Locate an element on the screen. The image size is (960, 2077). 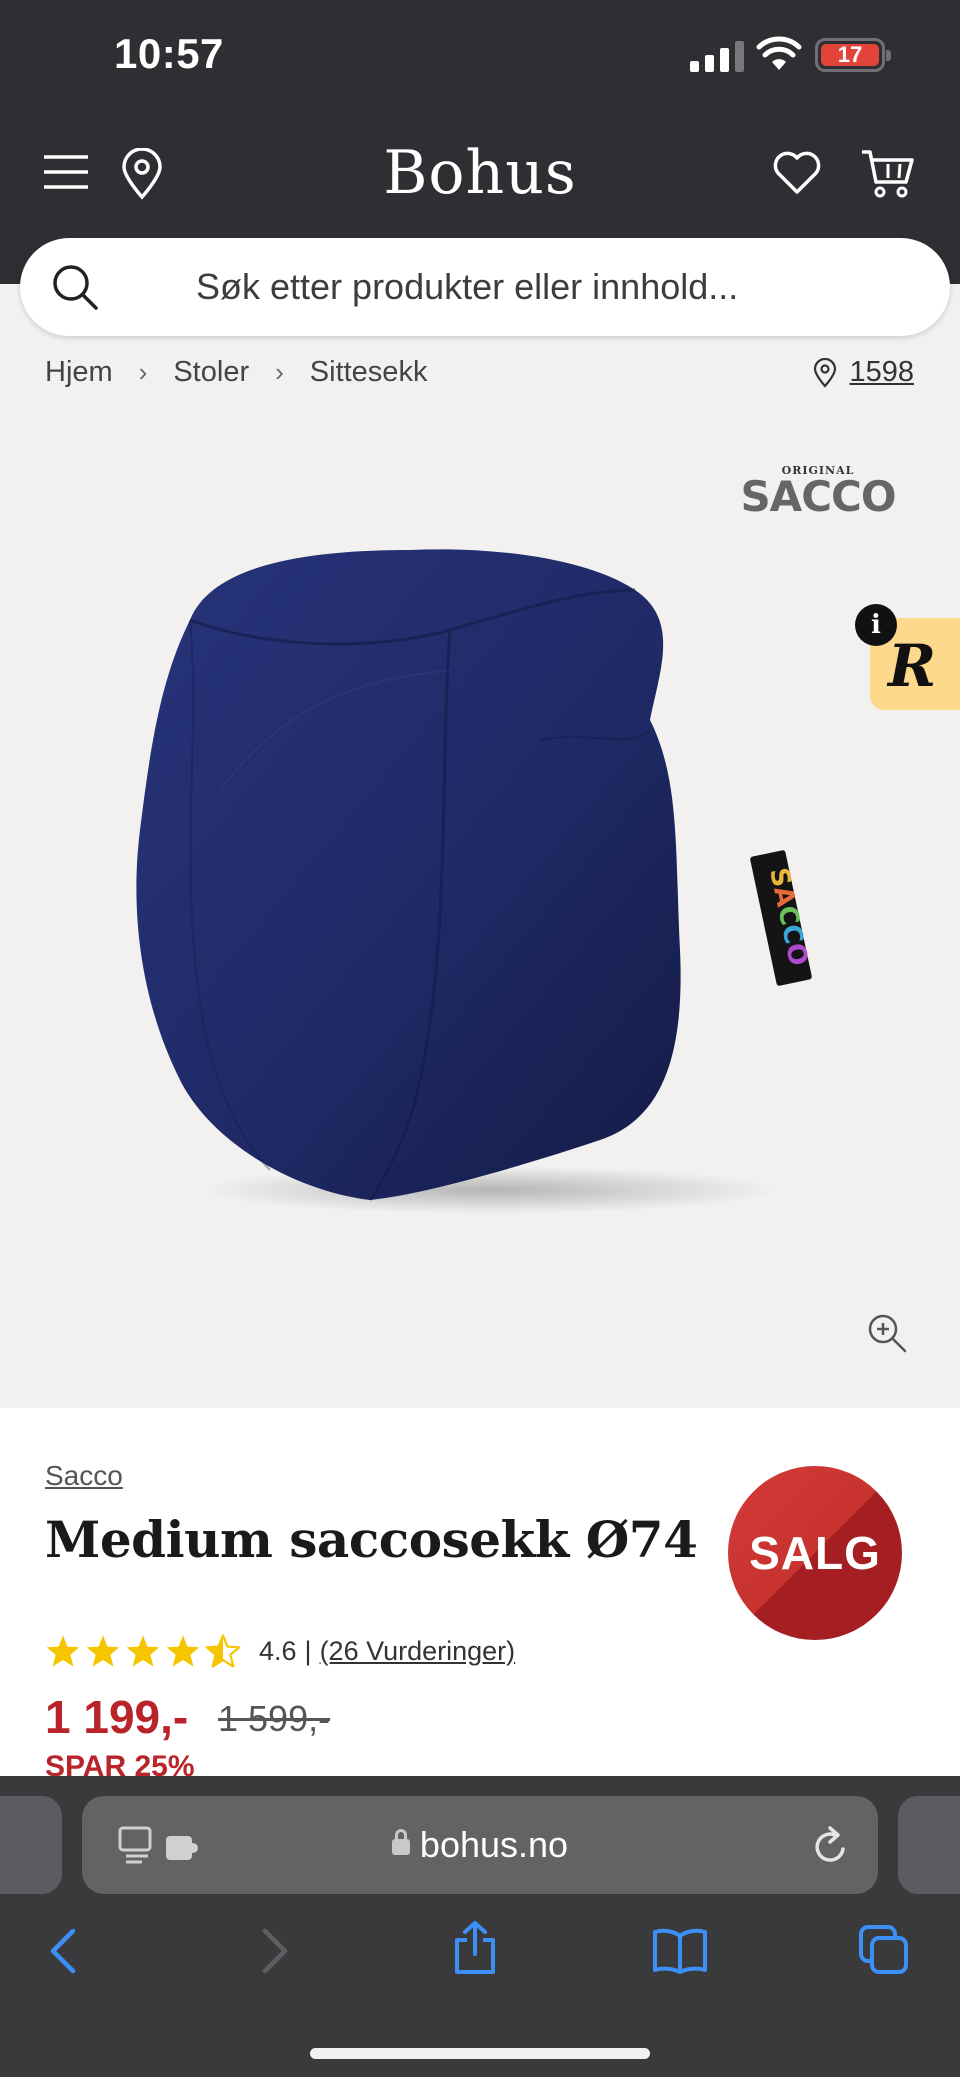
store-selector: 1598 is located at coordinates (863, 372).